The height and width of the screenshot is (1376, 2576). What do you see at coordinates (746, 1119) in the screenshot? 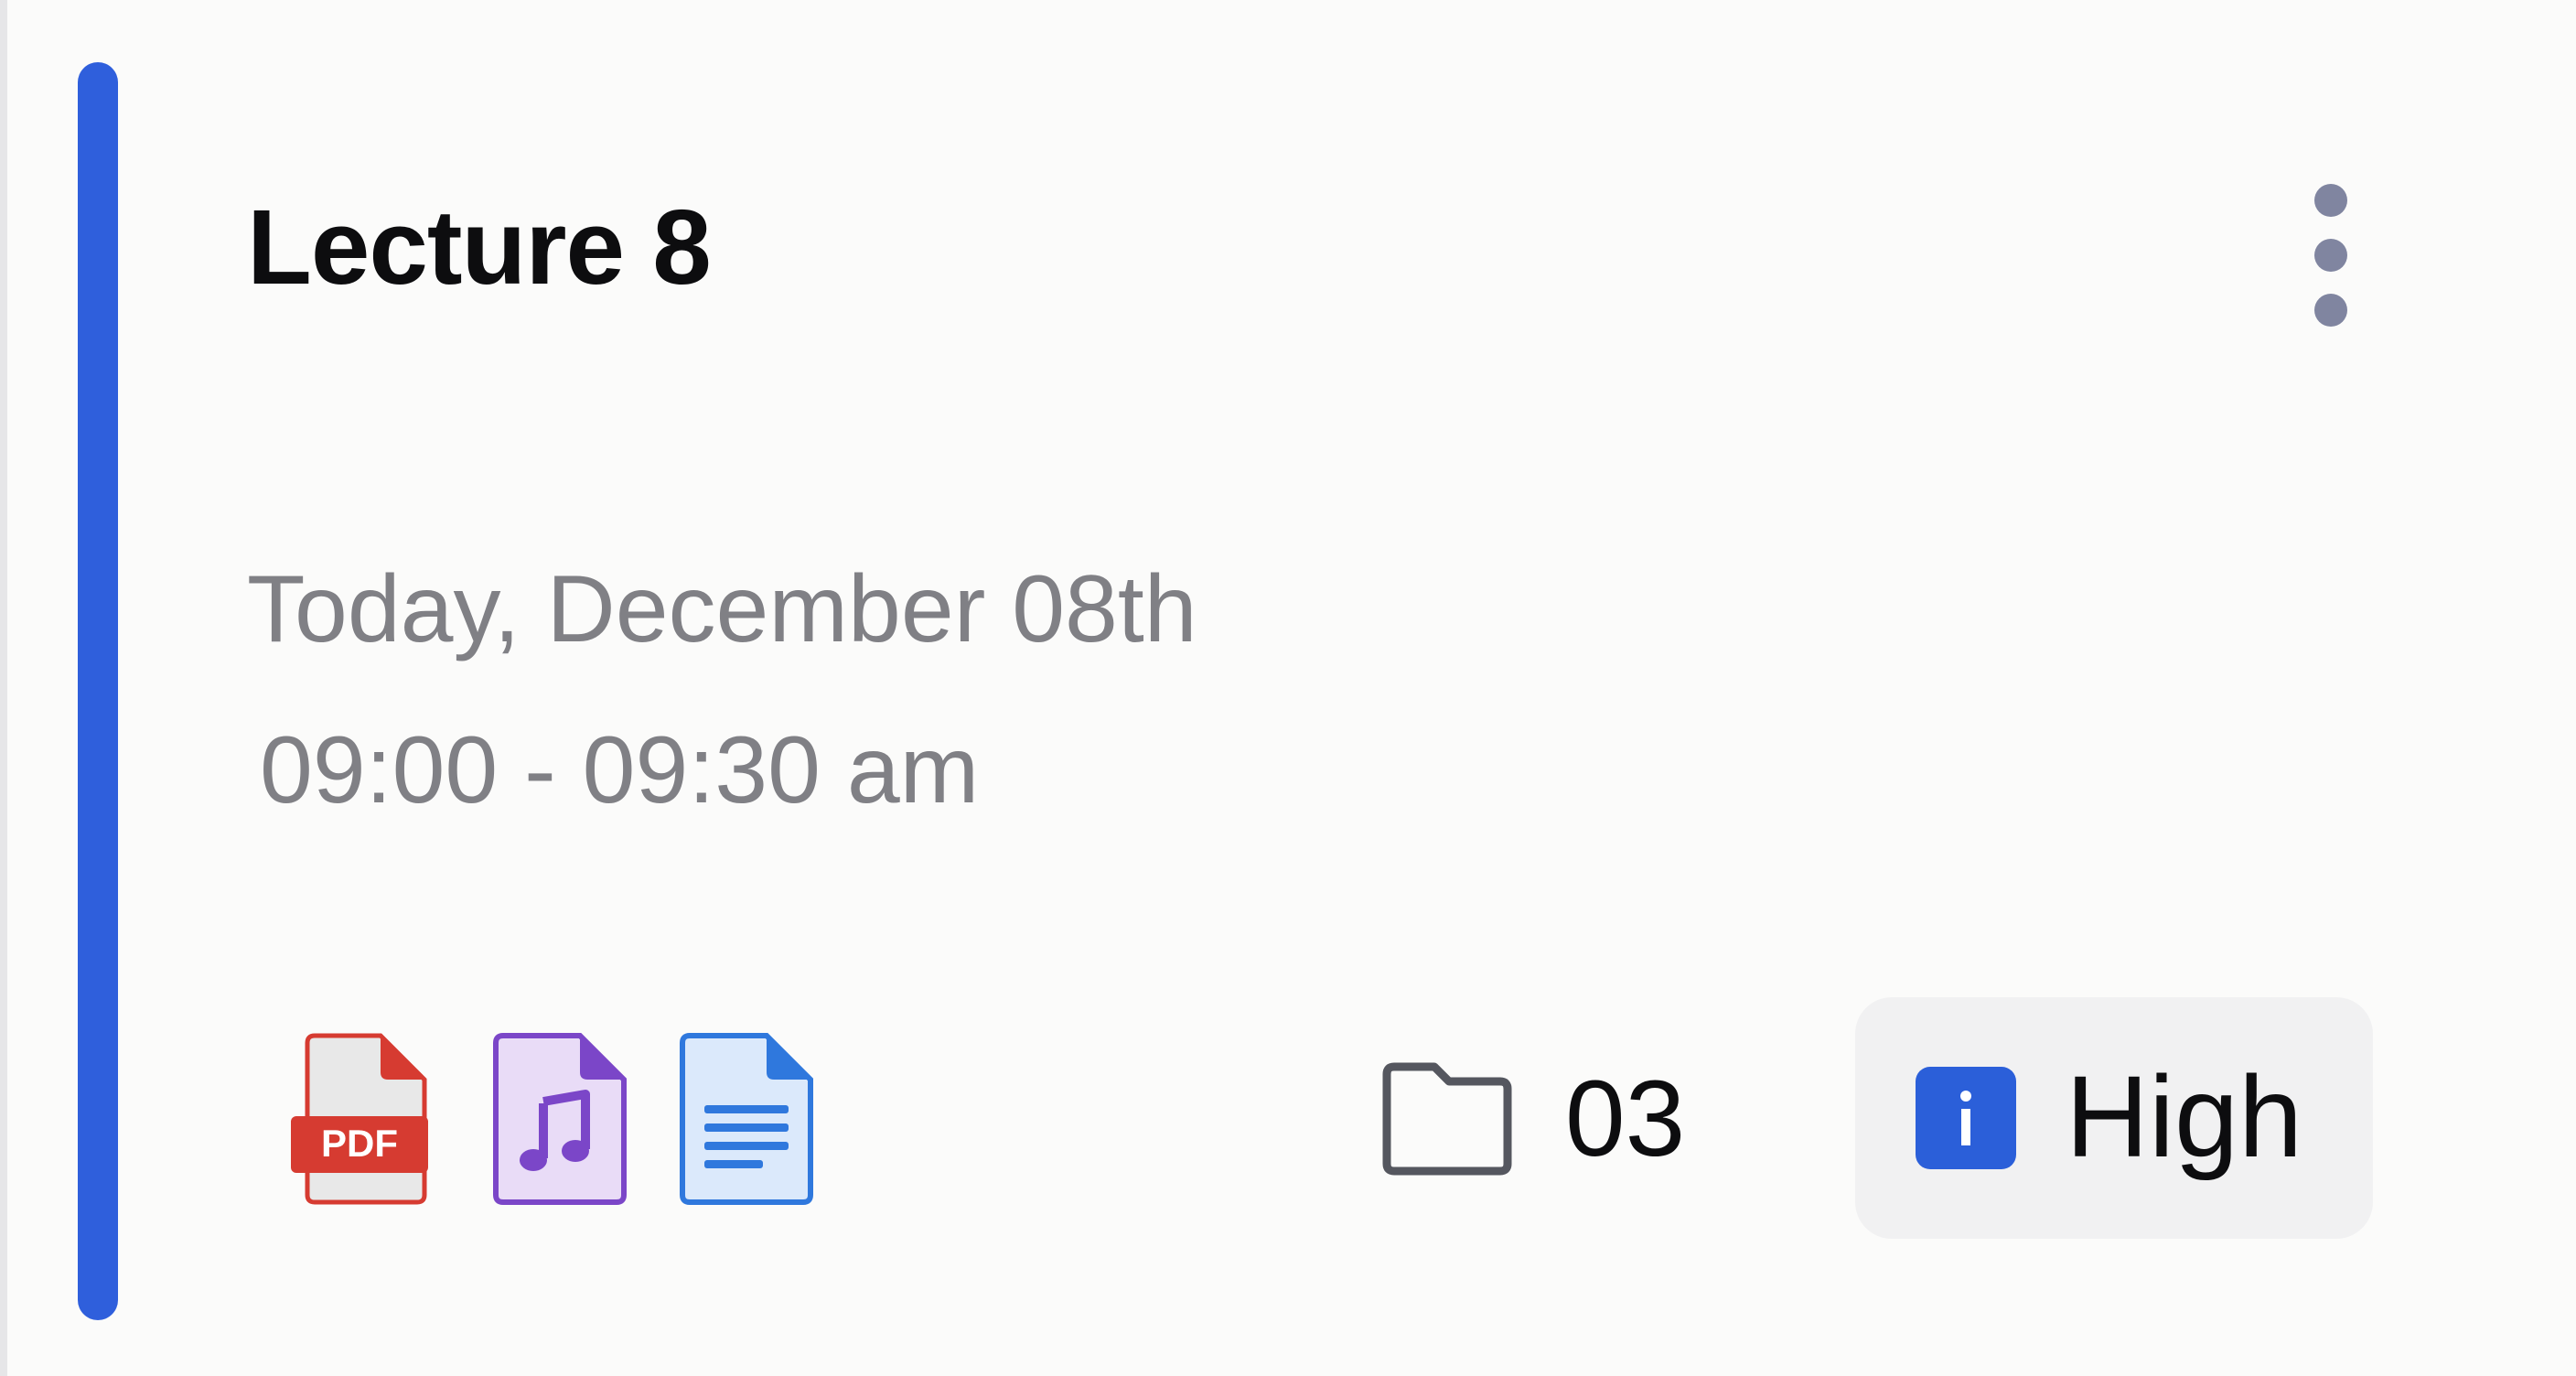
I see `document-file-icon` at bounding box center [746, 1119].